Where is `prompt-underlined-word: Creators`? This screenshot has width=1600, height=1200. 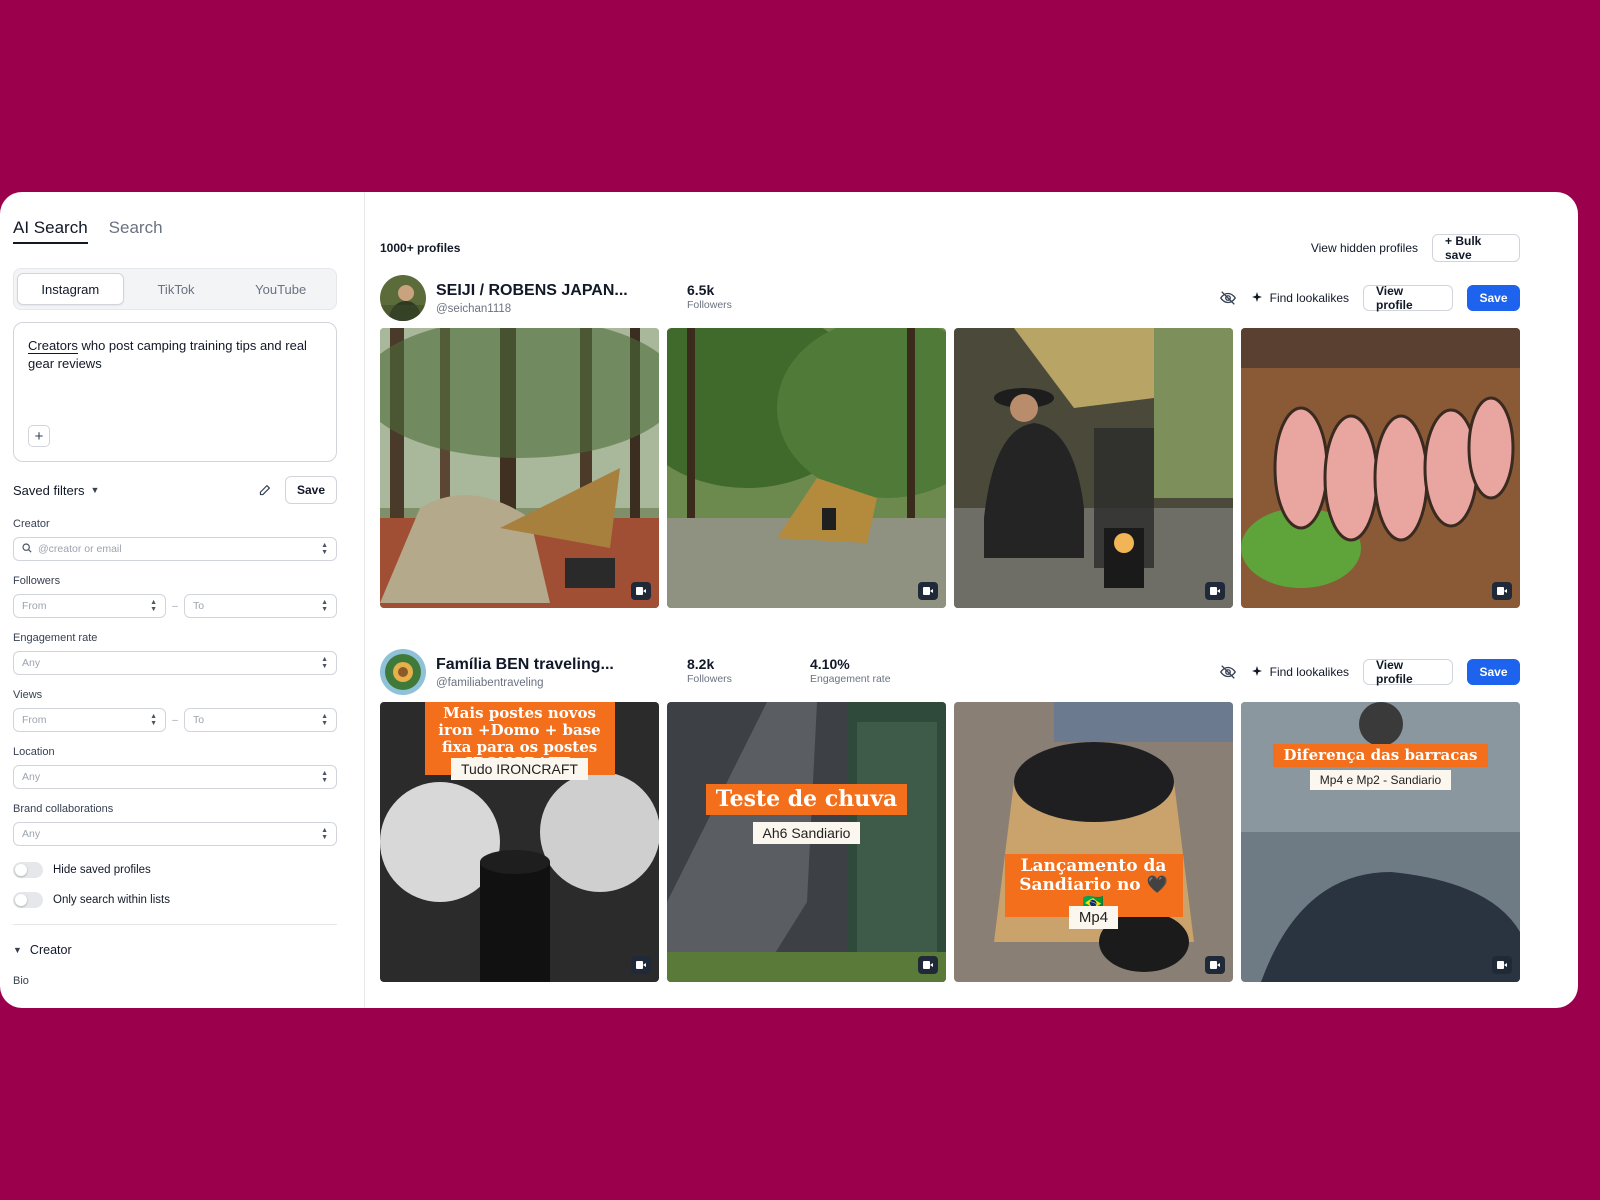 prompt-underlined-word: Creators is located at coordinates (53, 346).